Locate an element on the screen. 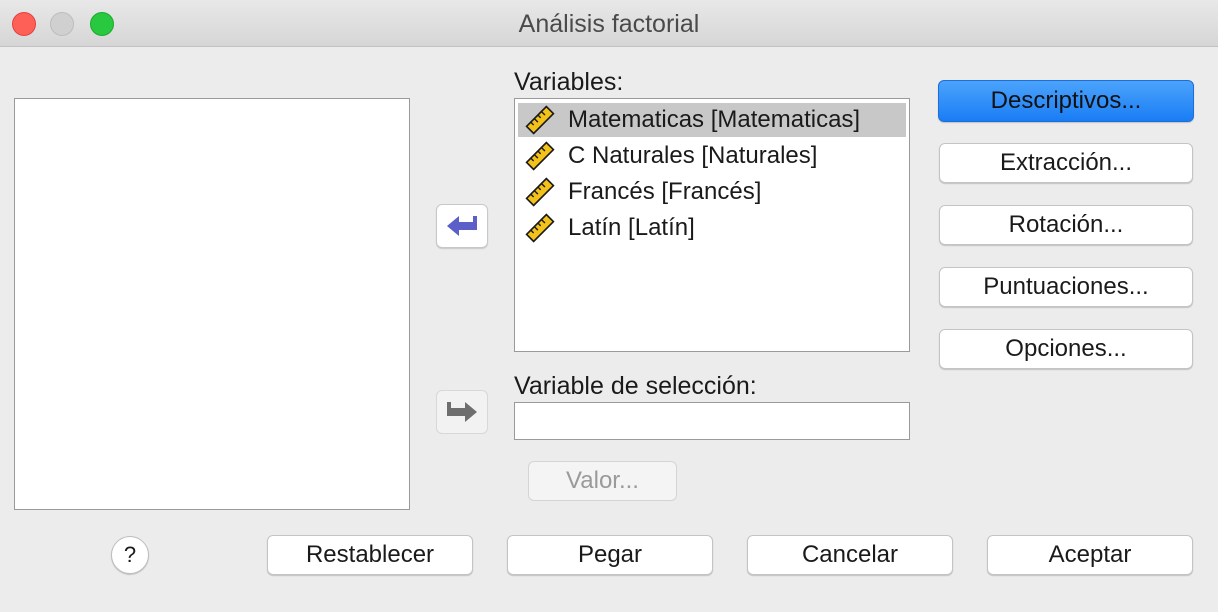 This screenshot has height=612, width=1218. list-item: Francés [Francés] is located at coordinates (712, 192).